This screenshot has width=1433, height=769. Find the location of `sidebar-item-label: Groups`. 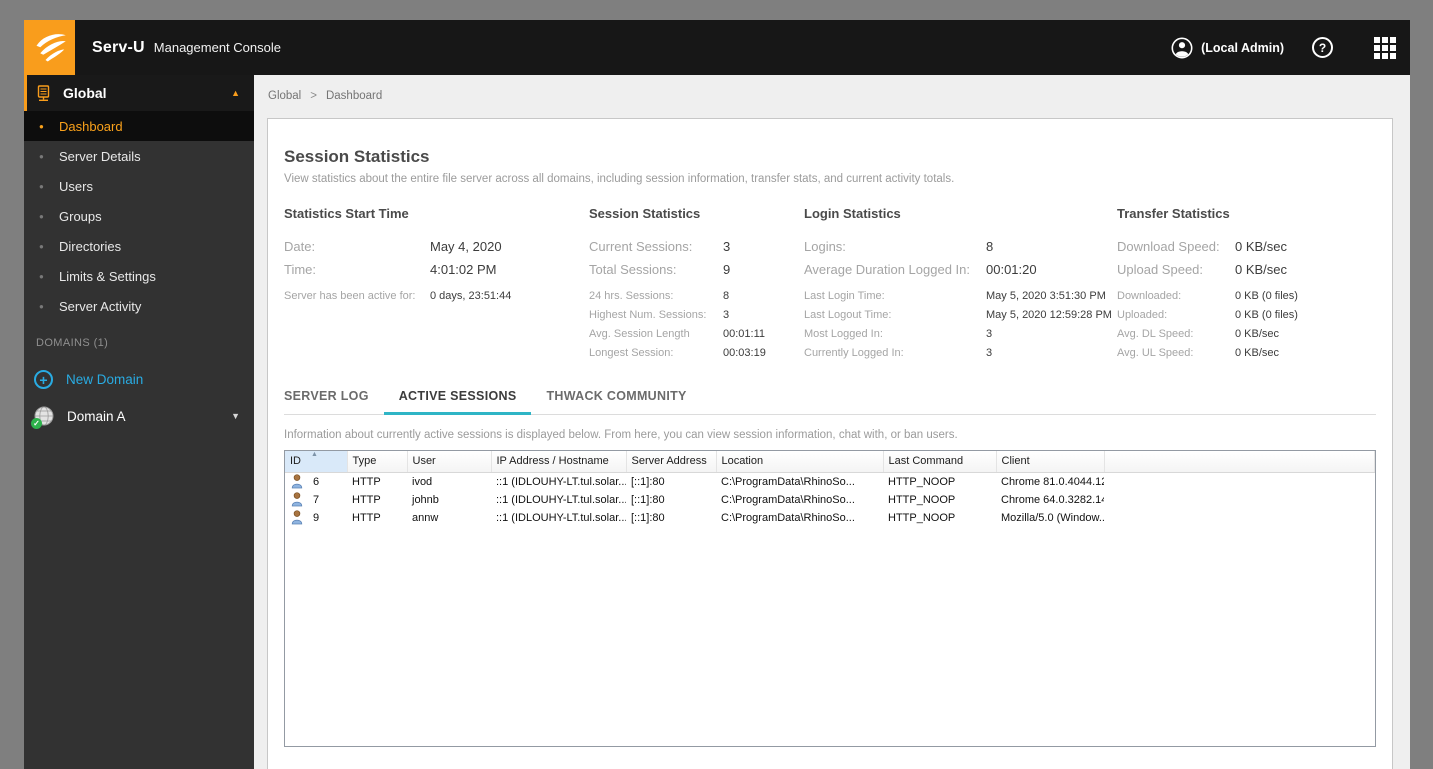

sidebar-item-label: Groups is located at coordinates (80, 216).